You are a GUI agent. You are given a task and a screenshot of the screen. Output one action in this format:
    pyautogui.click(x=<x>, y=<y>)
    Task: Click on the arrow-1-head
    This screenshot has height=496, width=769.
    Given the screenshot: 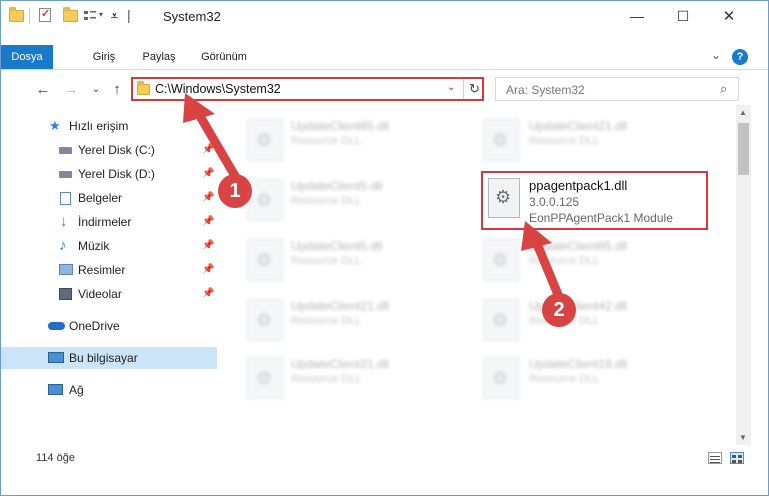 What is the action you would take?
    pyautogui.click(x=199, y=108)
    